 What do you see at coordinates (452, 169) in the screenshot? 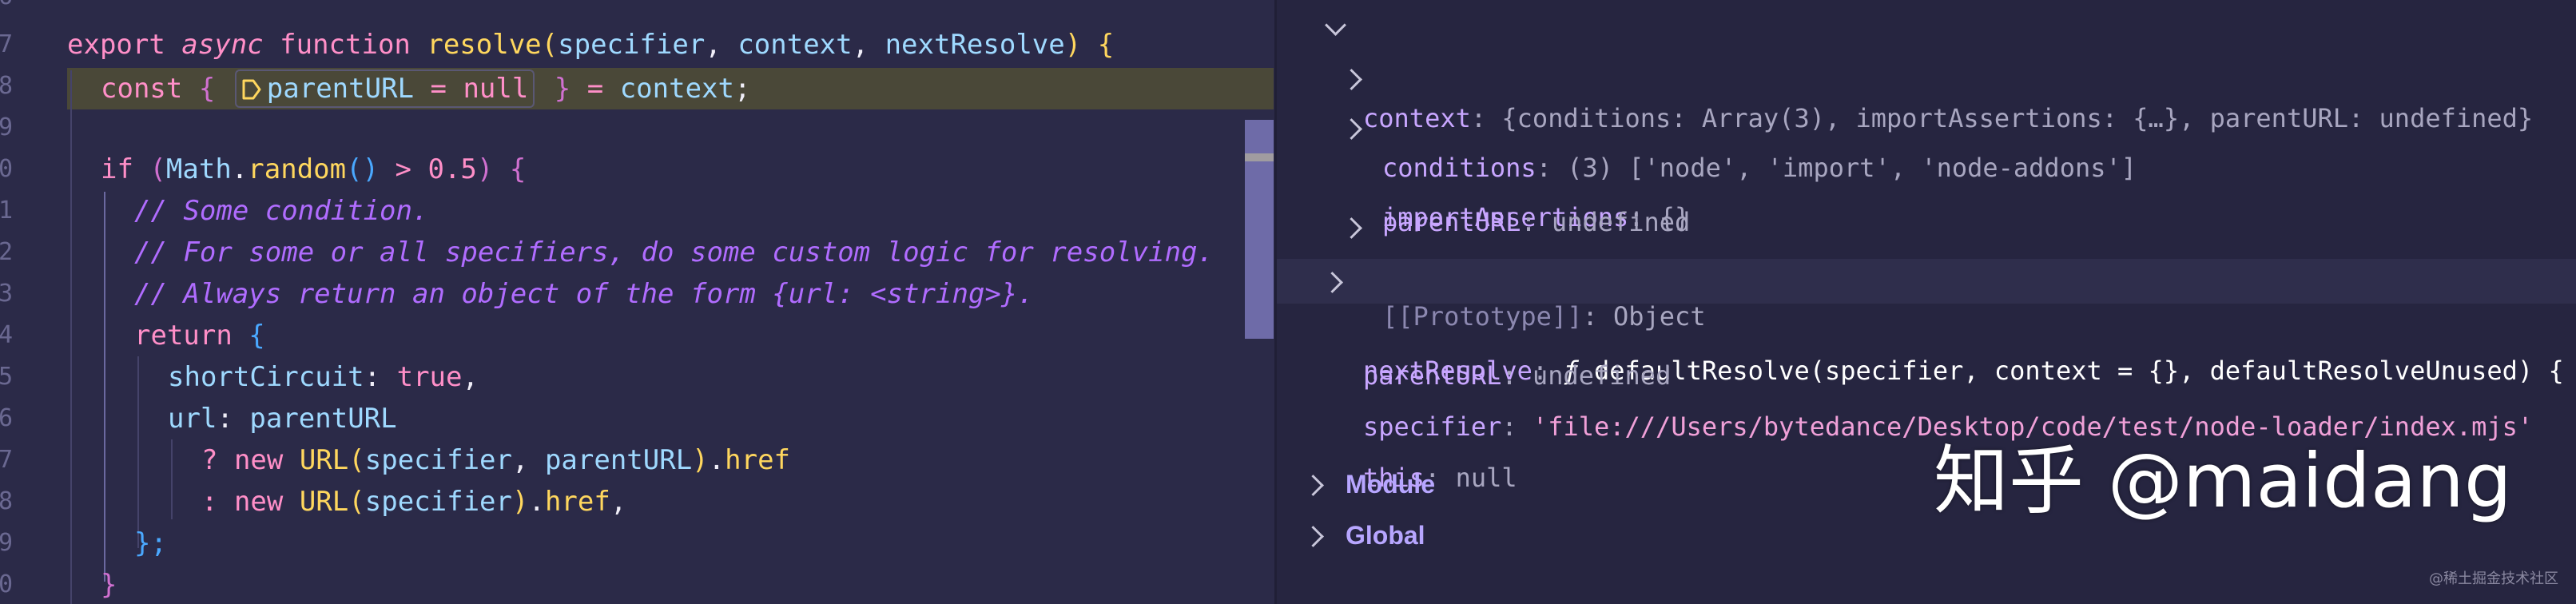
I see `code-token: 0.5` at bounding box center [452, 169].